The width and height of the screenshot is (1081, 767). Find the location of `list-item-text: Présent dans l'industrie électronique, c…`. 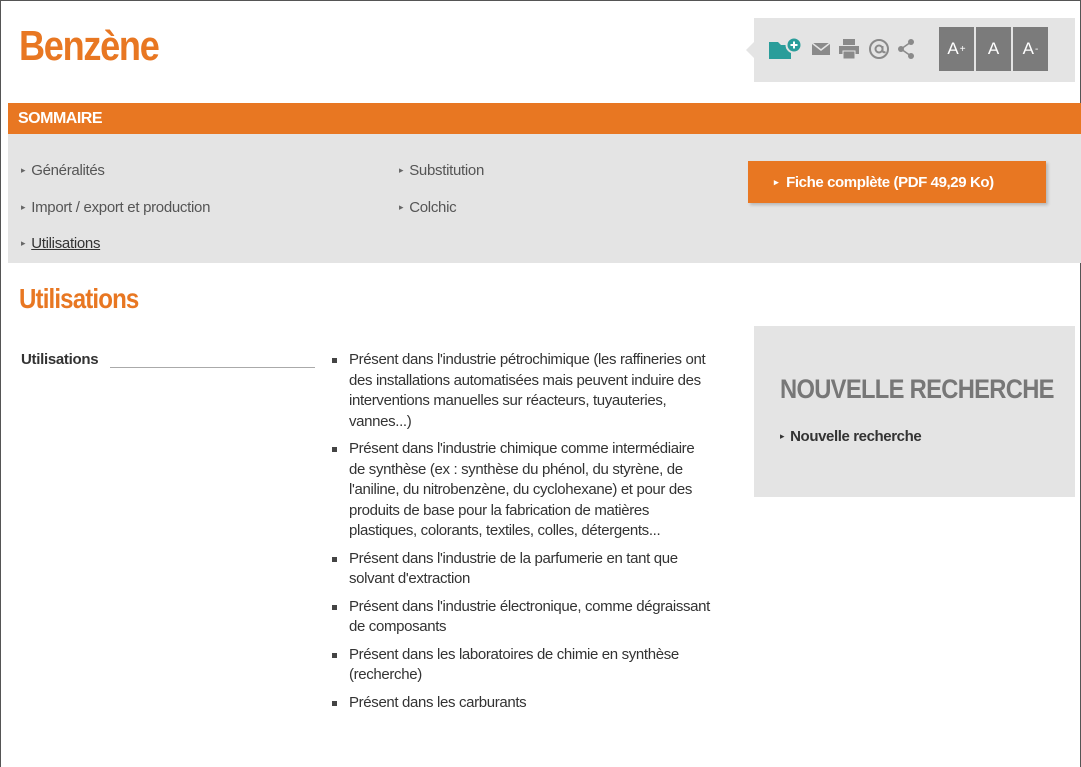

list-item-text: Présent dans l'industrie électronique, c… is located at coordinates (529, 616).